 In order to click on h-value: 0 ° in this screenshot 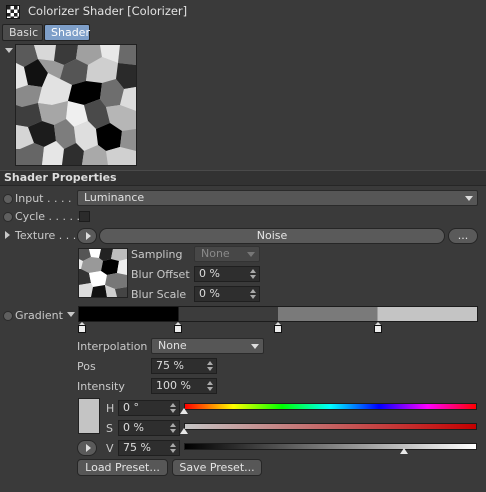, I will do `click(131, 407)`.